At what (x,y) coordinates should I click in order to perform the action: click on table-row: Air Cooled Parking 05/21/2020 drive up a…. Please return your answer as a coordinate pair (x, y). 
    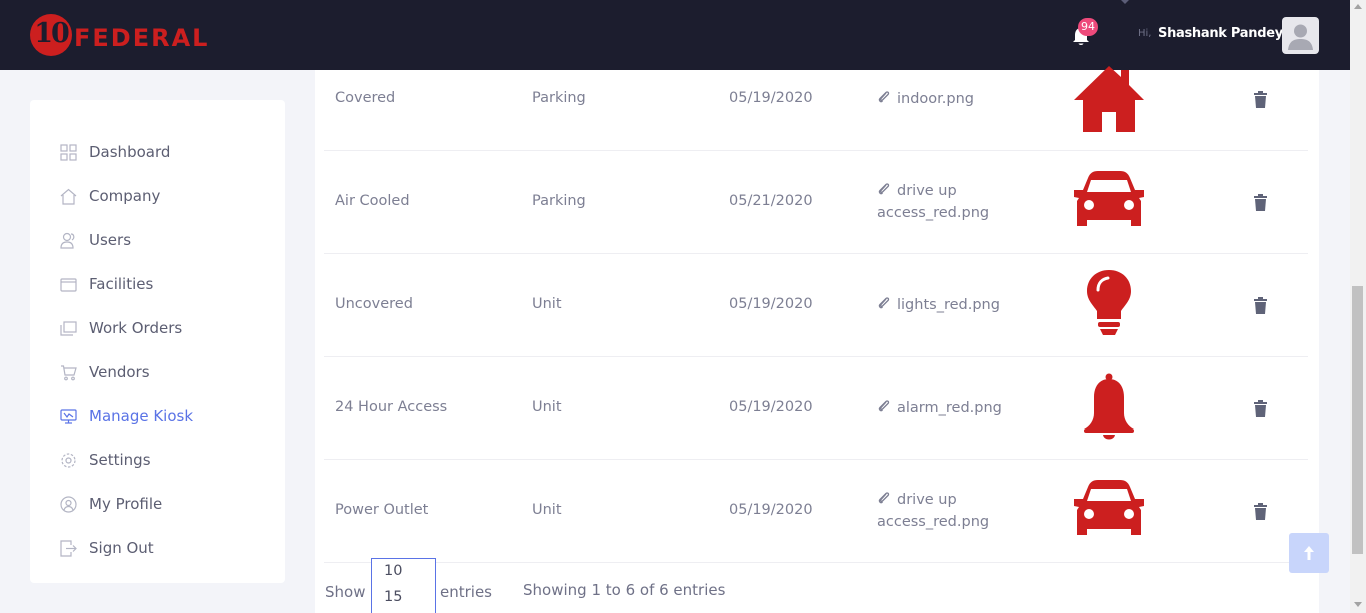
    Looking at the image, I should click on (816, 202).